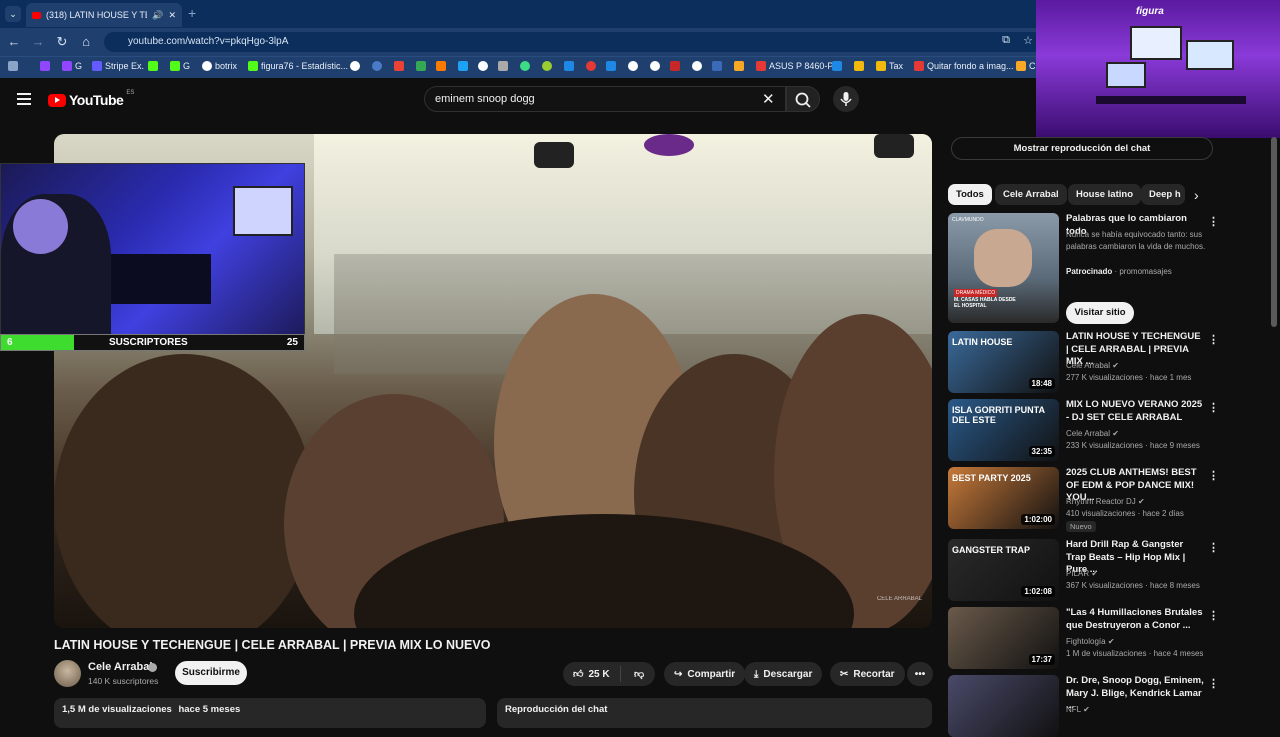  Describe the element at coordinates (104, 15) in the screenshot. I see `browser-tab: (318) LATIN HOUSE Y TECHENGUE 🔊 ✕` at that location.